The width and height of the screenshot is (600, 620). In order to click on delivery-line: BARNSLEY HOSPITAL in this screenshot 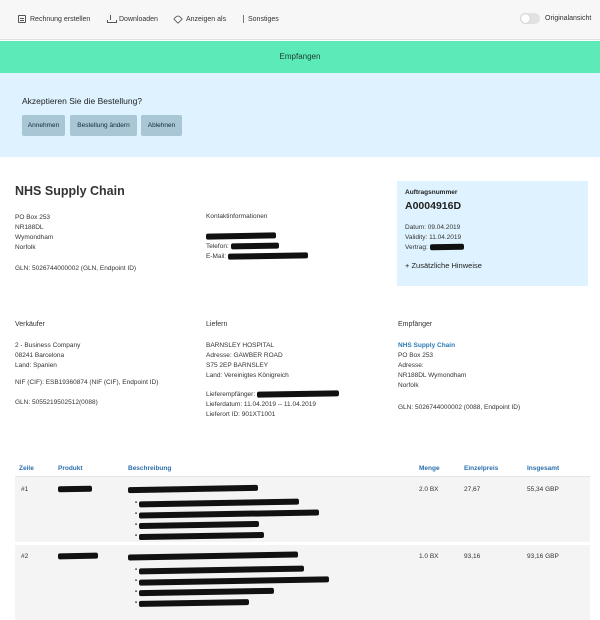, I will do `click(240, 345)`.